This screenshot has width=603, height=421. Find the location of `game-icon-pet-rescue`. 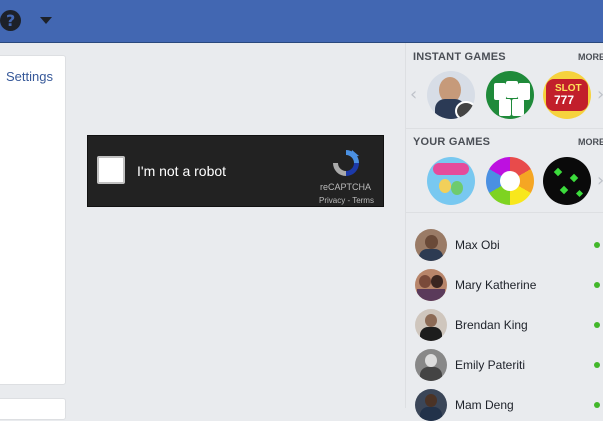

game-icon-pet-rescue is located at coordinates (451, 181).